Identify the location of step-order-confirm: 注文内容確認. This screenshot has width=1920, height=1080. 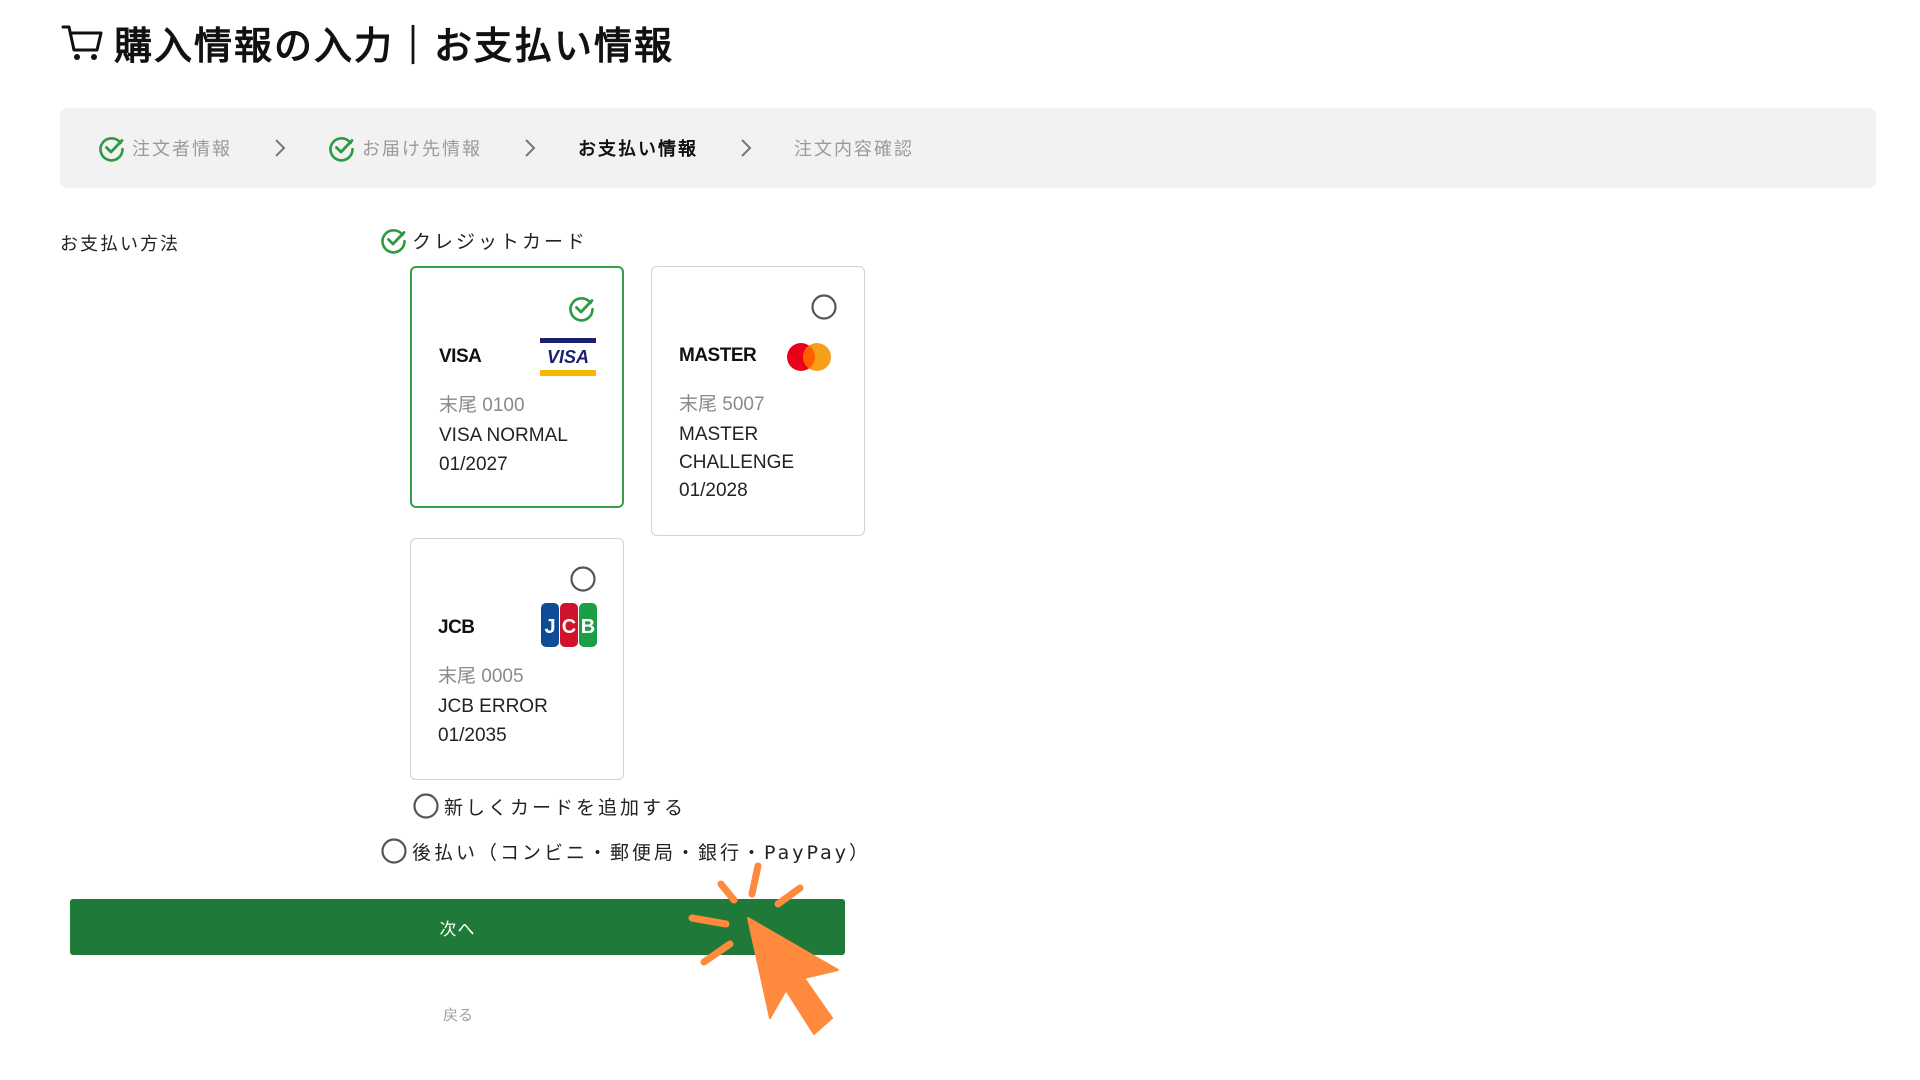
(854, 148).